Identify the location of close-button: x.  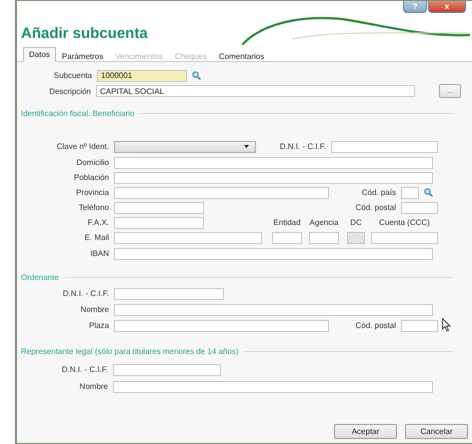
(447, 7).